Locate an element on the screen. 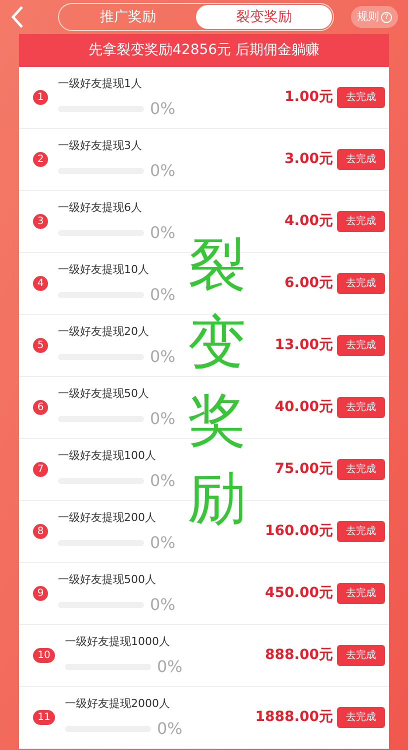 This screenshot has width=408, height=750. number-badge: 11 is located at coordinates (44, 717).